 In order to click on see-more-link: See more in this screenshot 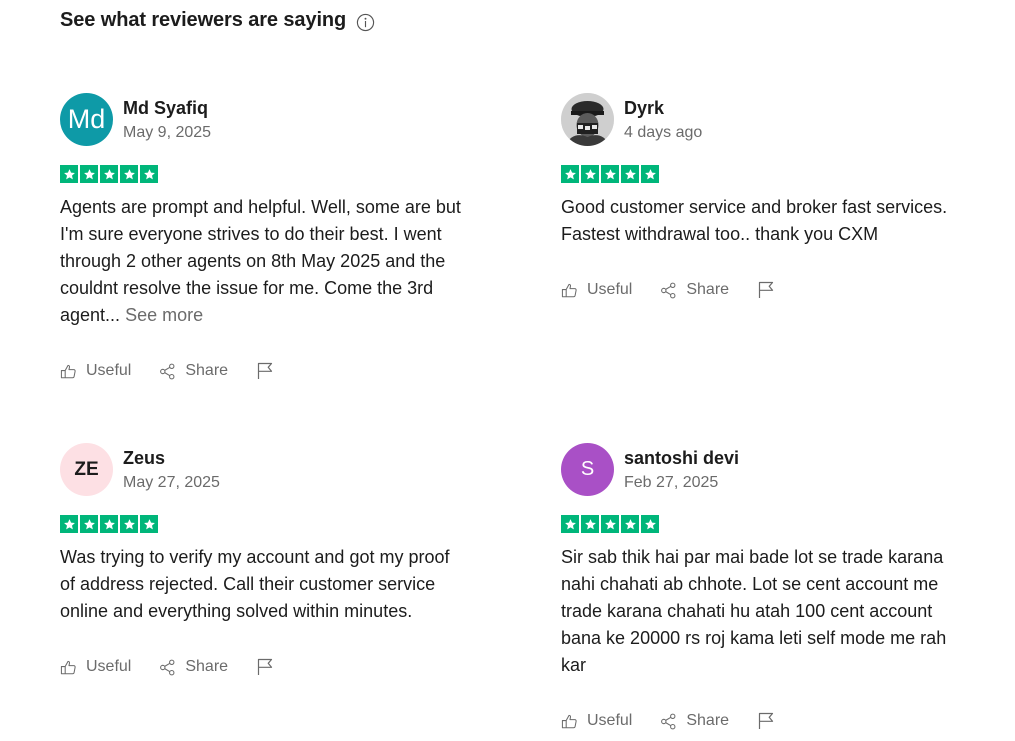, I will do `click(164, 315)`.